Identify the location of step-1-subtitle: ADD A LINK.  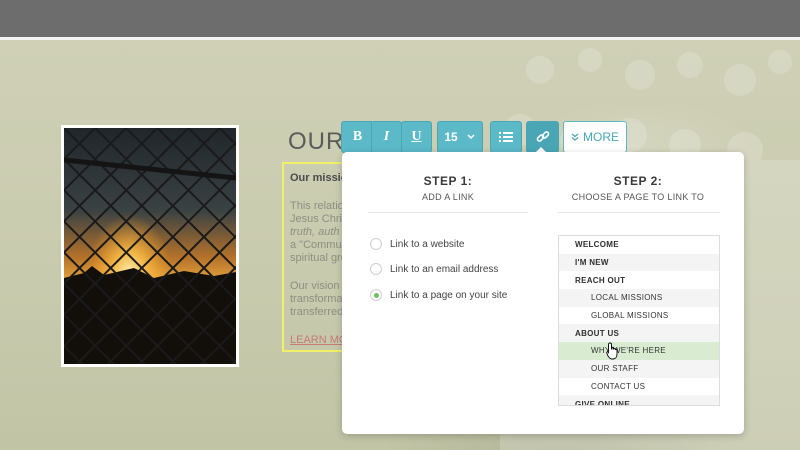
(448, 197).